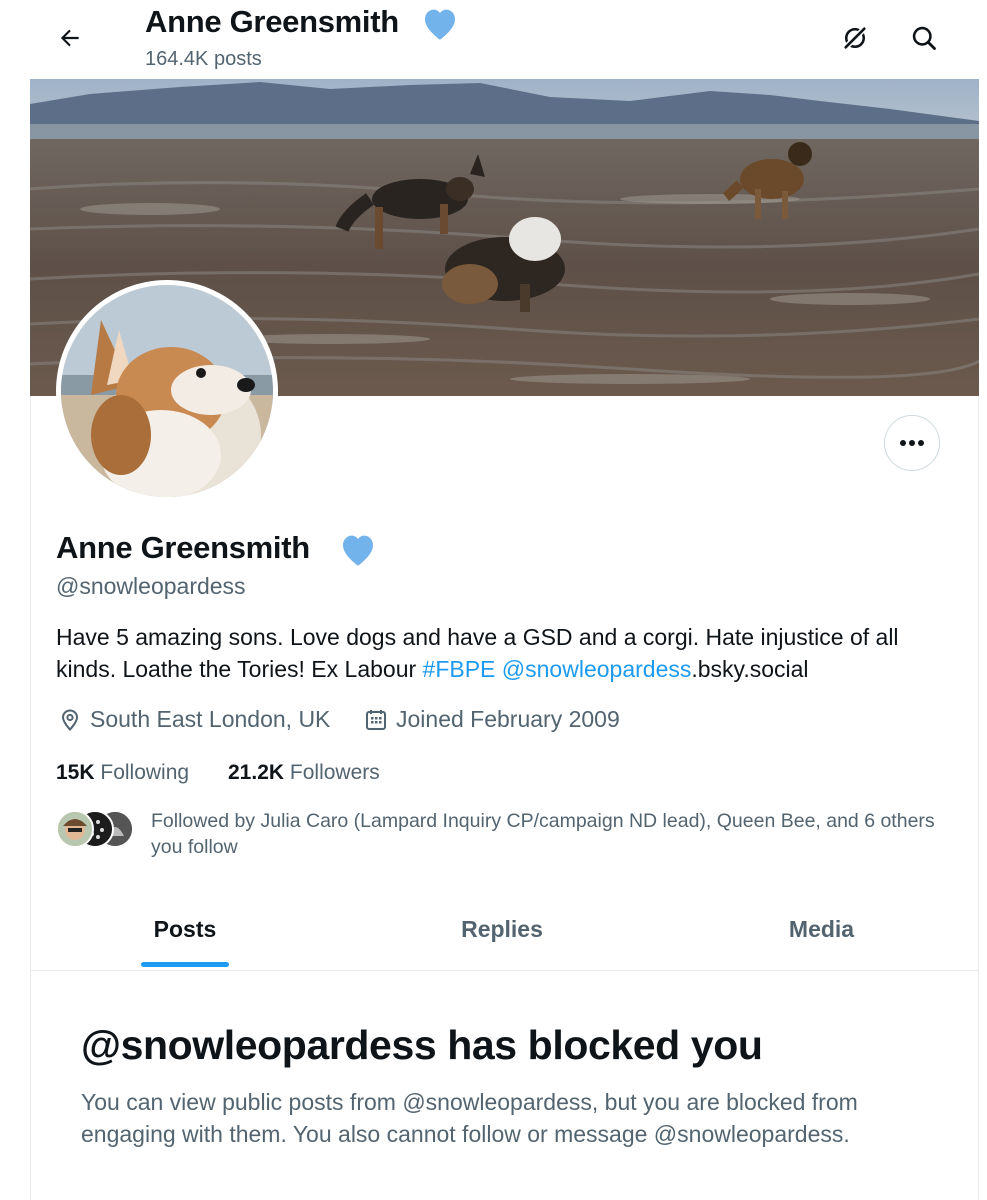  I want to click on search-button, so click(924, 38).